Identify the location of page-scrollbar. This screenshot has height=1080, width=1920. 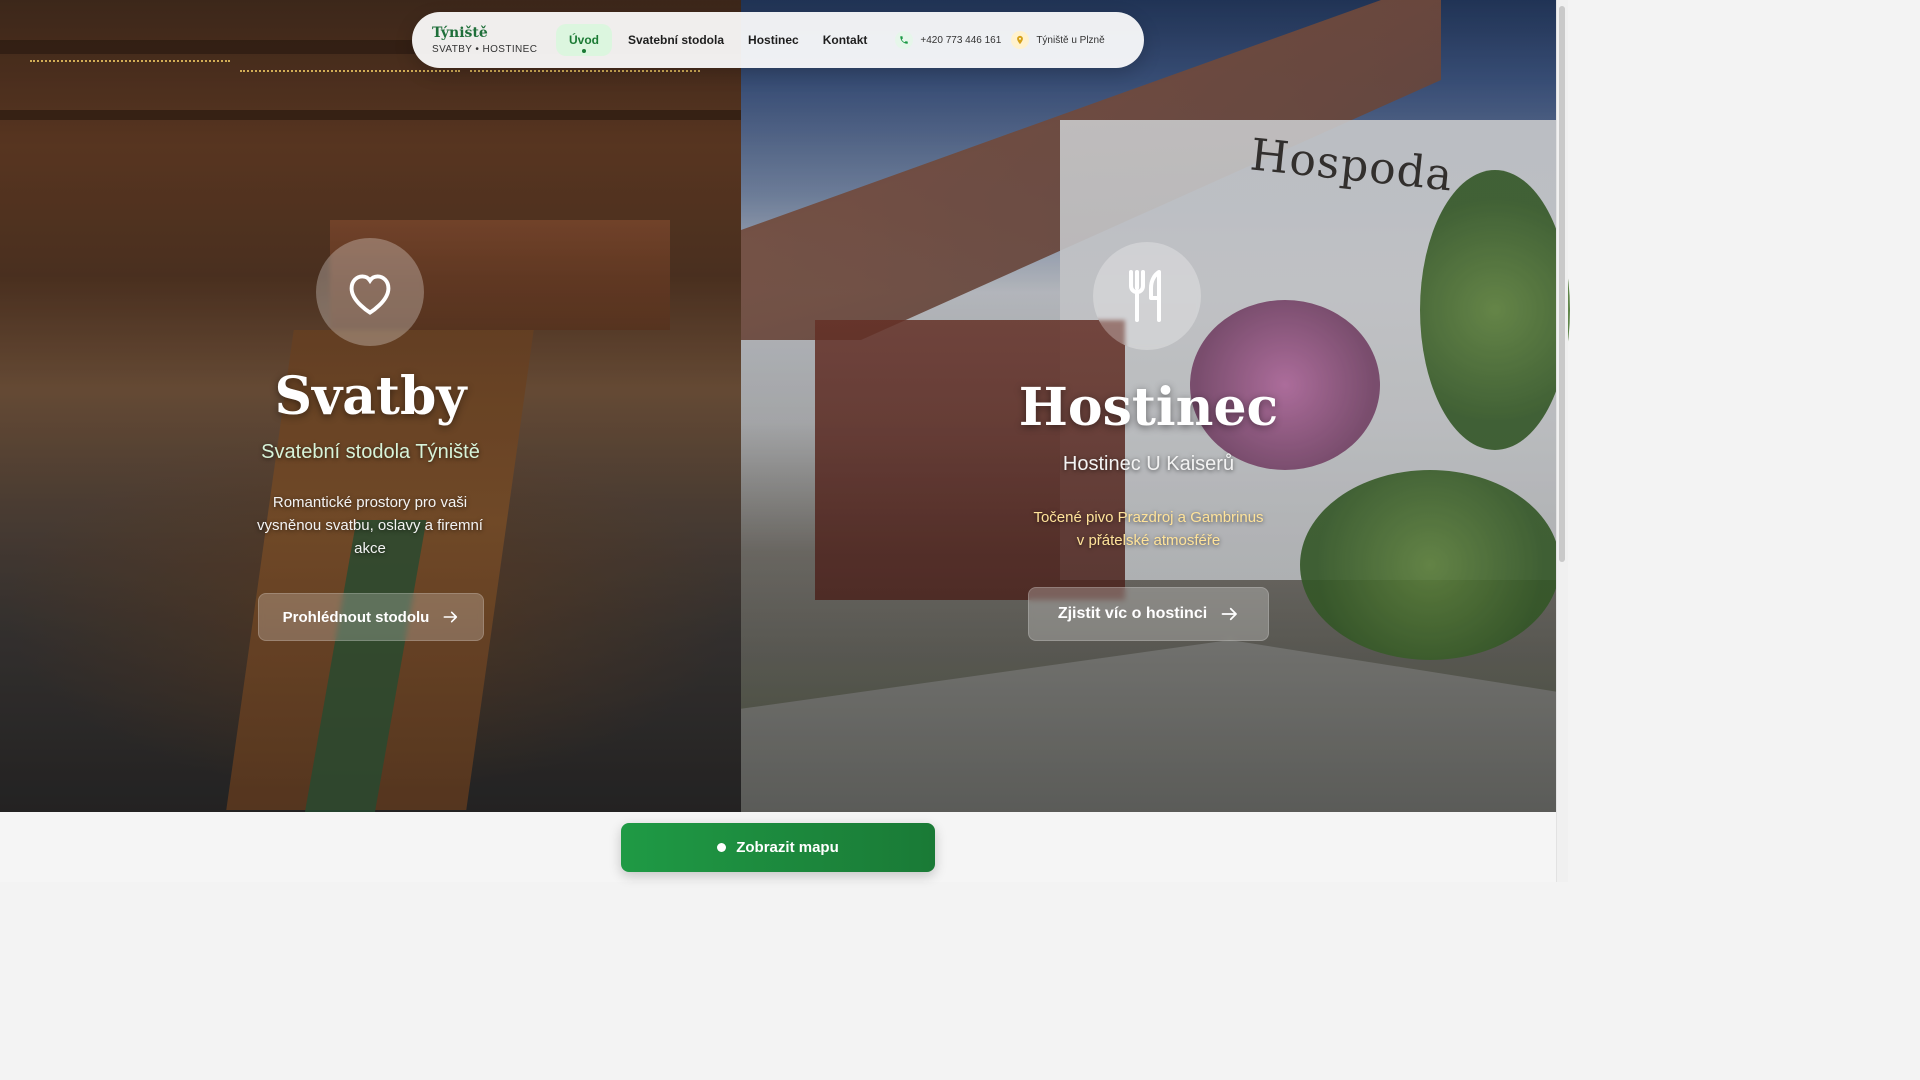
(1562, 441).